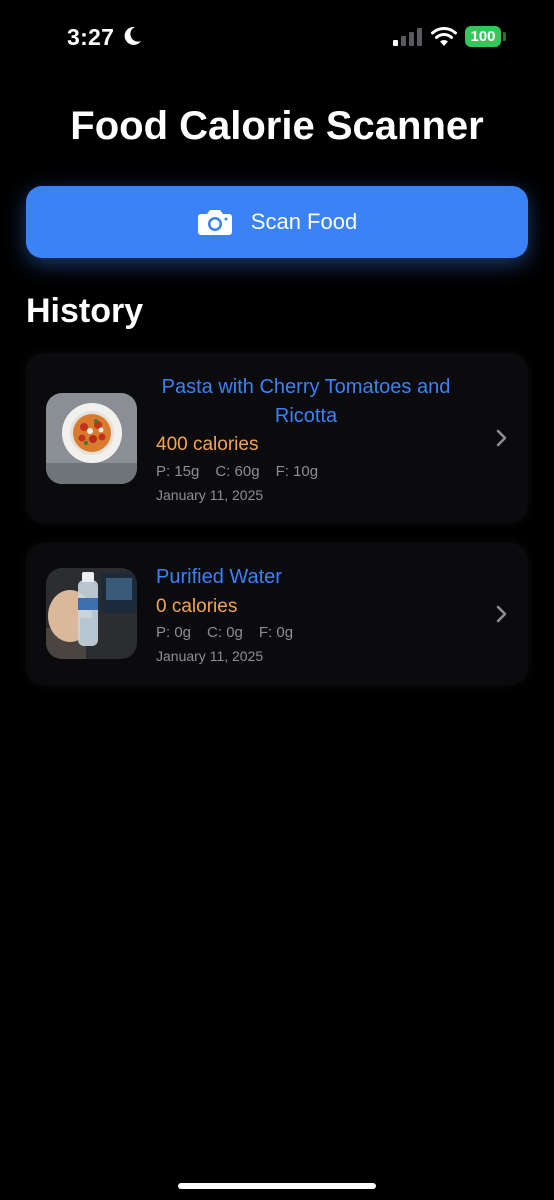  I want to click on status-time: 3:27, so click(91, 37).